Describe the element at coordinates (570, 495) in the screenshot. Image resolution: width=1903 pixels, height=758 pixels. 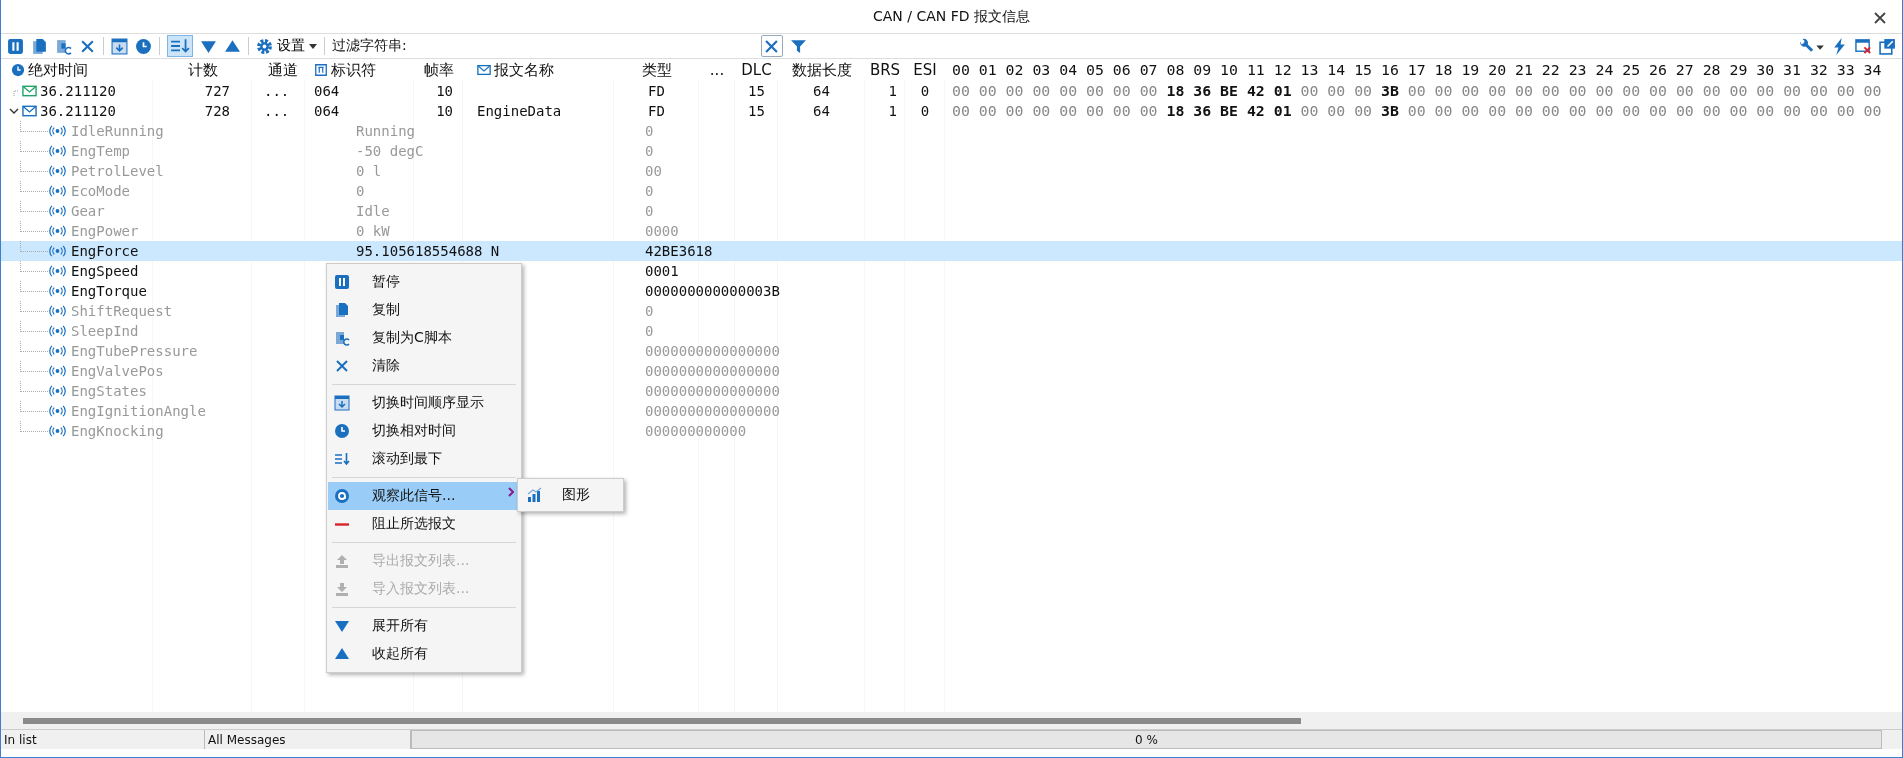
I see `menu-item: 图形` at that location.